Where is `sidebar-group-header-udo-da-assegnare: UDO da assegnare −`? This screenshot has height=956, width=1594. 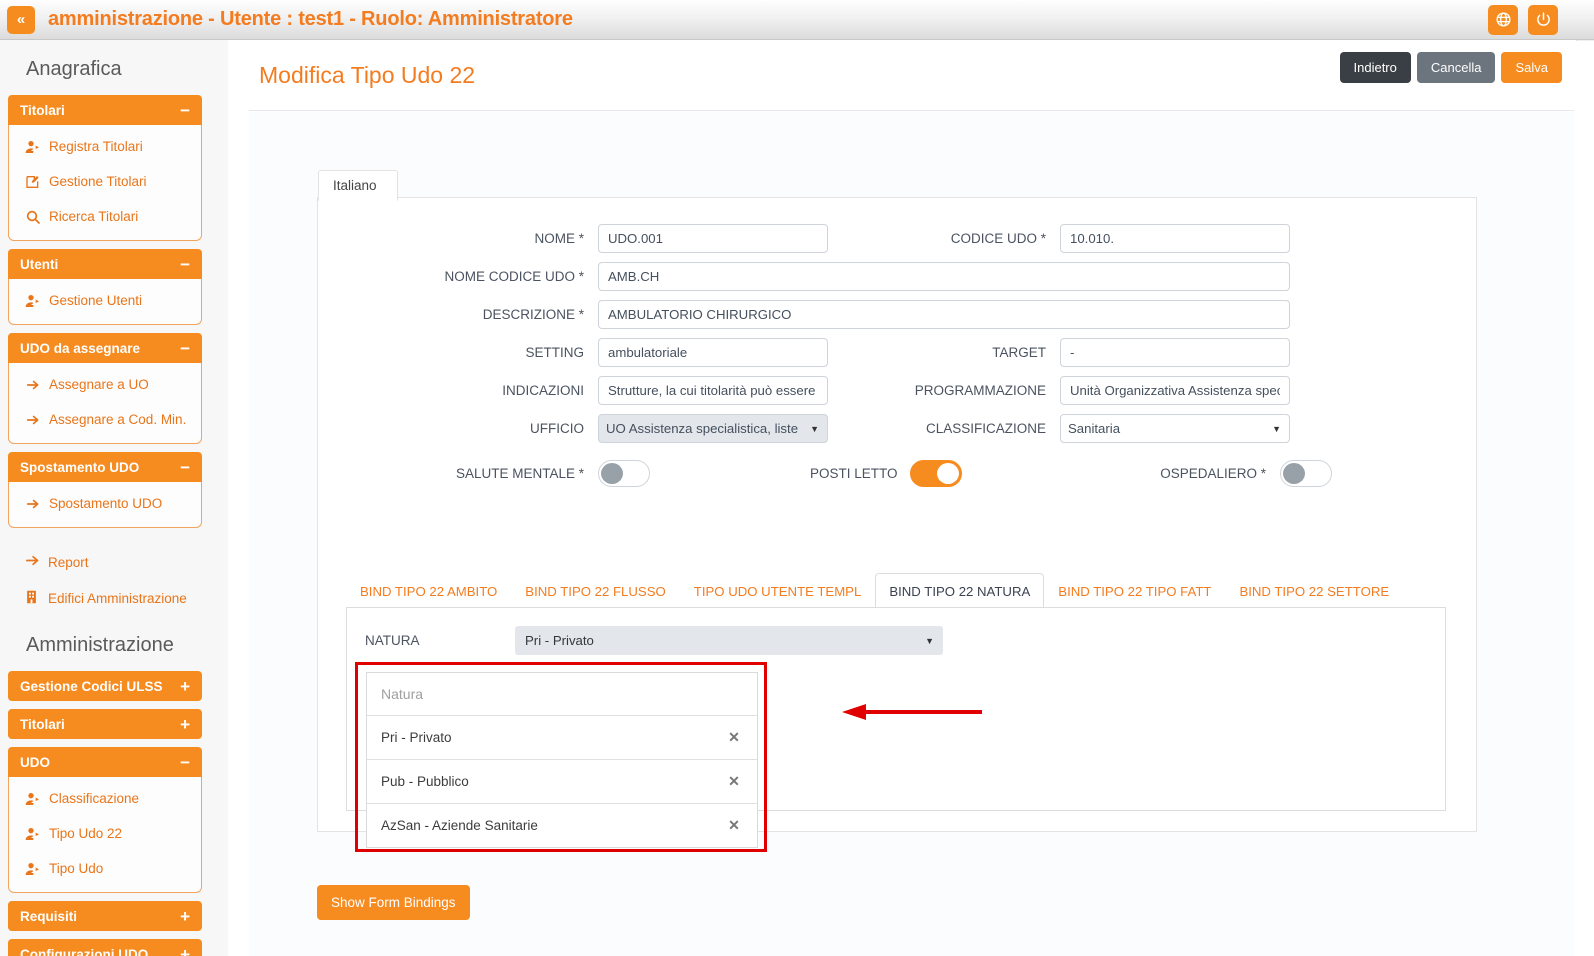
sidebar-group-header-udo-da-assegnare: UDO da assegnare − is located at coordinates (105, 348).